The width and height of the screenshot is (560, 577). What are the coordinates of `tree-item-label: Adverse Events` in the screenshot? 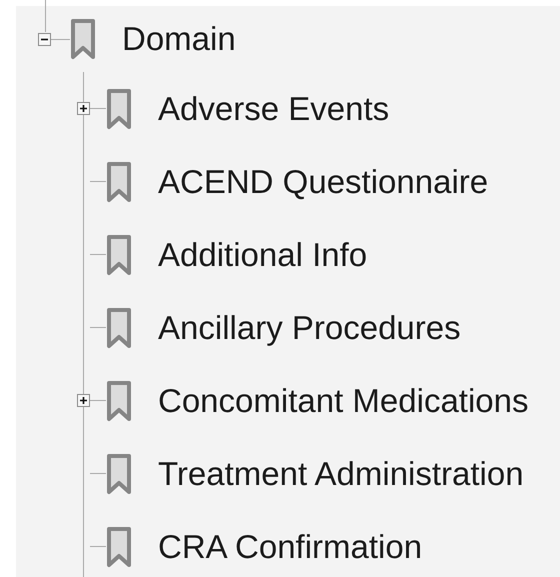 It's located at (274, 109).